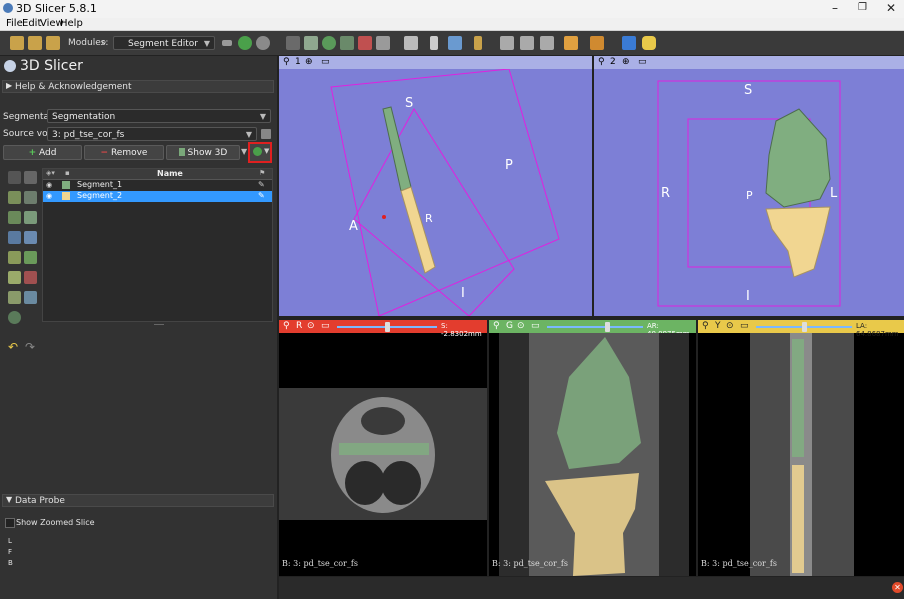 This screenshot has height=599, width=904. I want to click on models-module-icon, so click(329, 43).